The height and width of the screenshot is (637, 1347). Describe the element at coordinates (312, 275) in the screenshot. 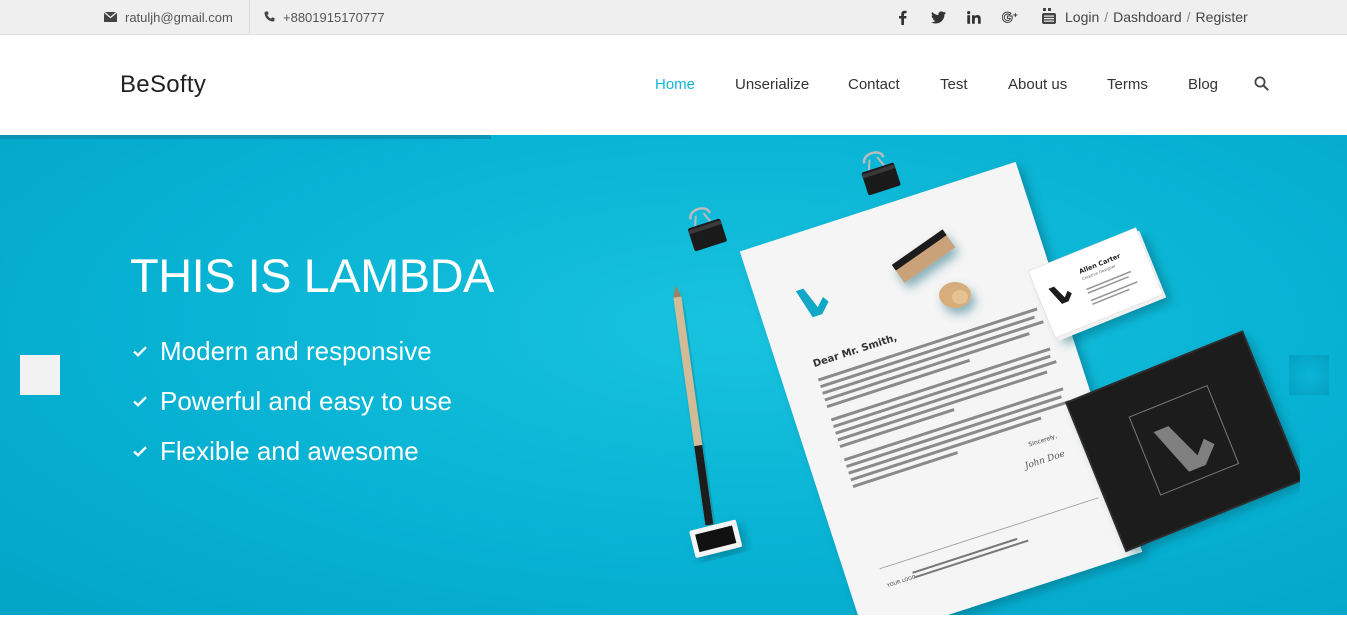

I see `hero-title: THIS IS LAMBDA` at that location.